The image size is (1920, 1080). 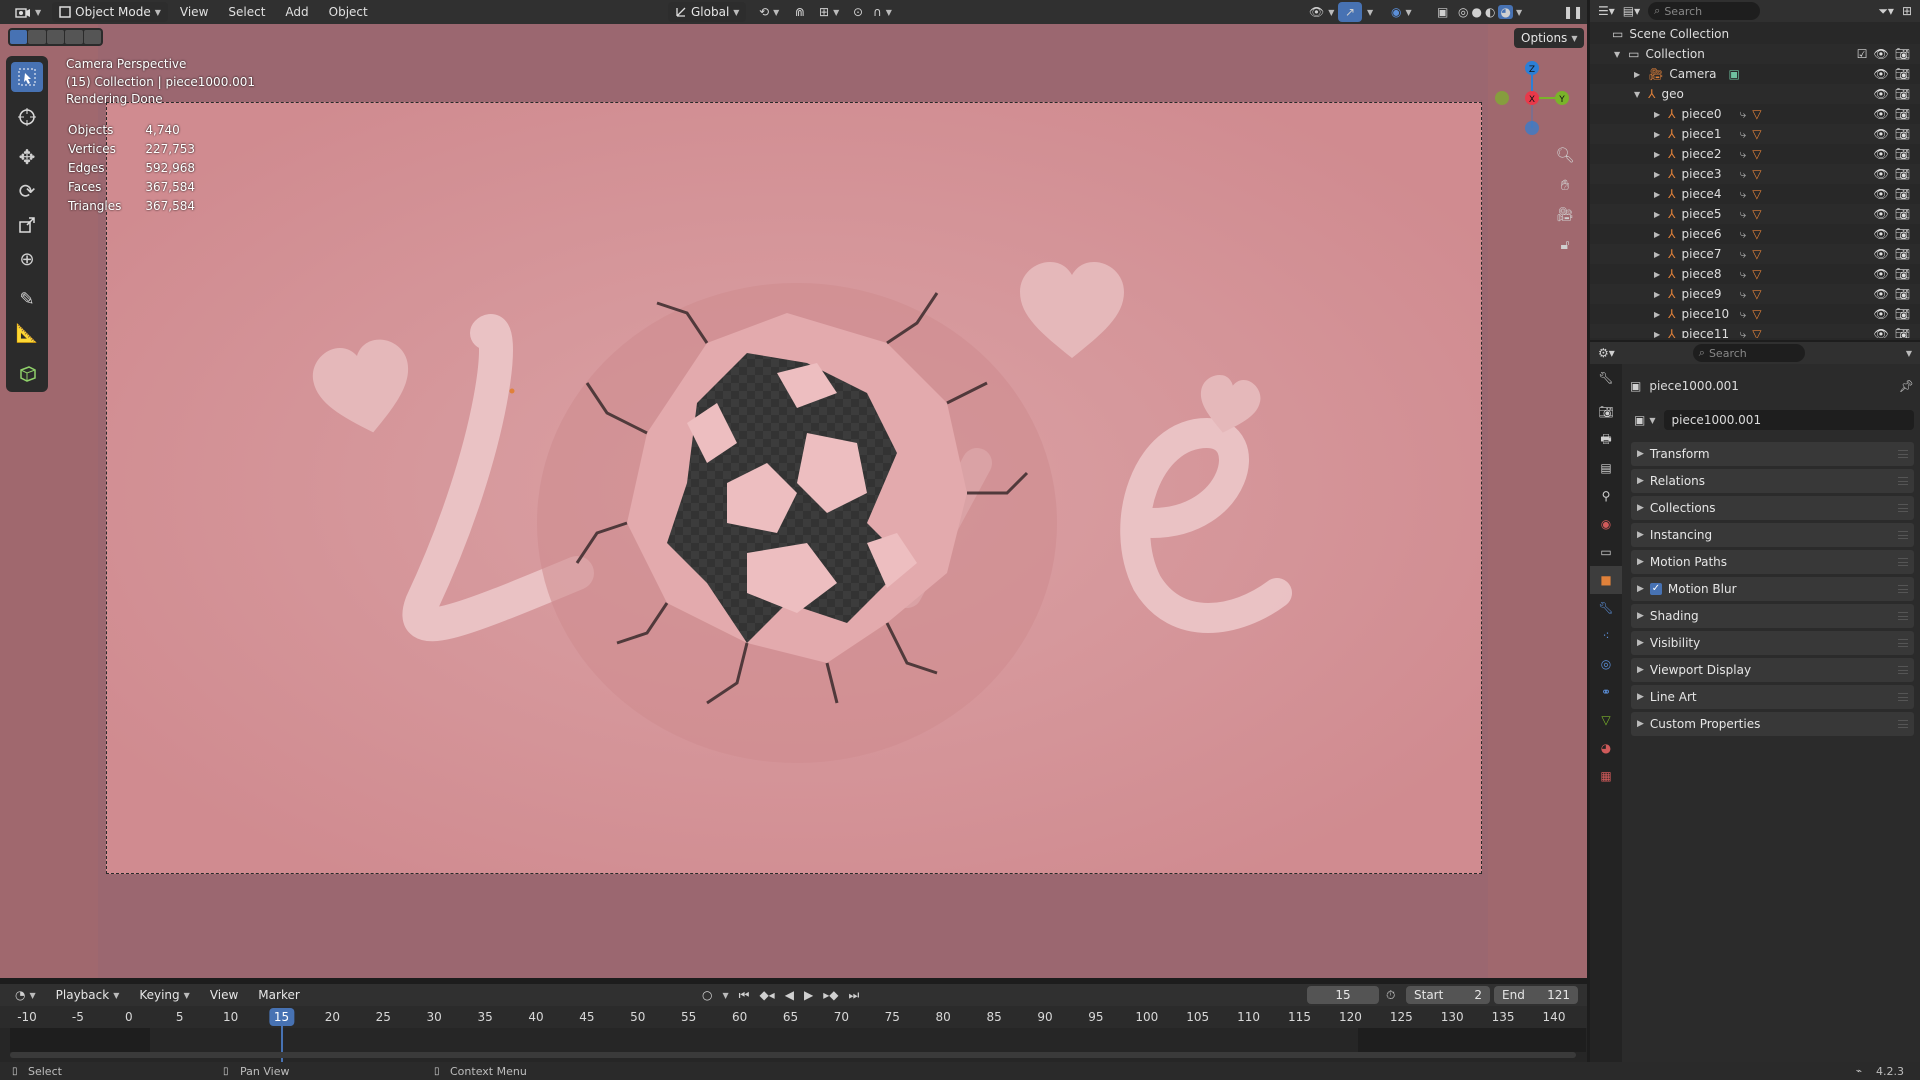 I want to click on current-frame-field: 15, so click(x=1343, y=995).